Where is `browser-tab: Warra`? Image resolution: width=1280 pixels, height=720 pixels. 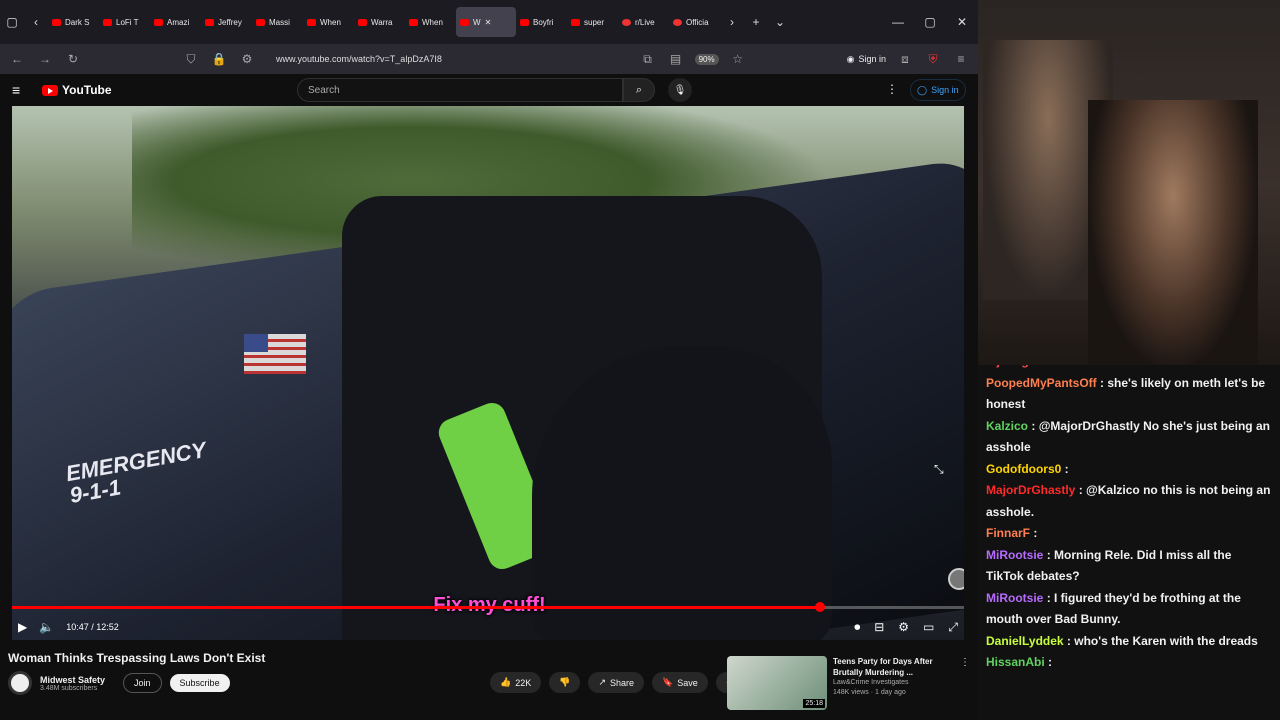
browser-tab: Warra is located at coordinates (379, 22).